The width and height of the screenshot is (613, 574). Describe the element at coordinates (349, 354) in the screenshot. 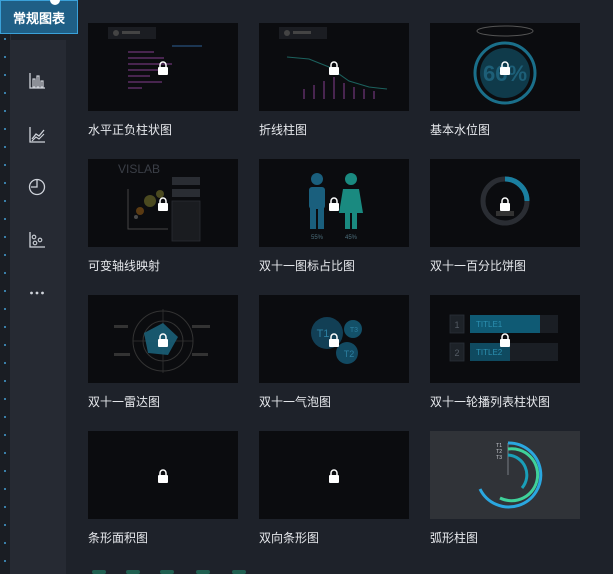

I see `bubble-t2: T2` at that location.